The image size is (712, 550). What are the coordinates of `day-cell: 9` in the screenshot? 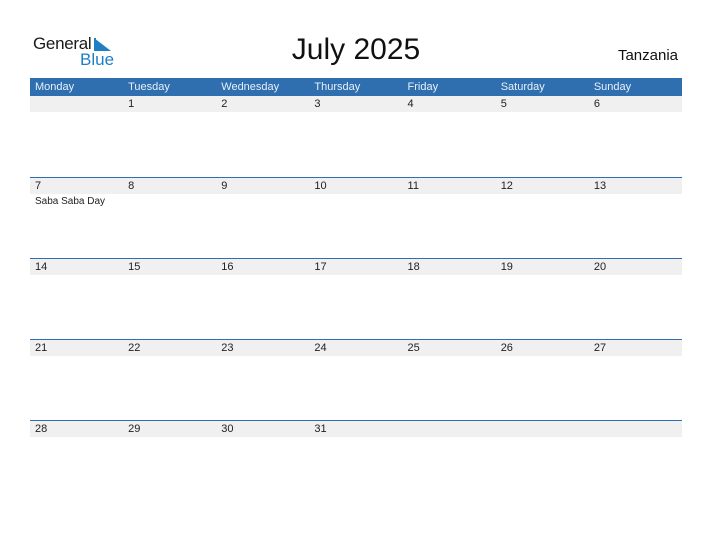 It's located at (262, 217).